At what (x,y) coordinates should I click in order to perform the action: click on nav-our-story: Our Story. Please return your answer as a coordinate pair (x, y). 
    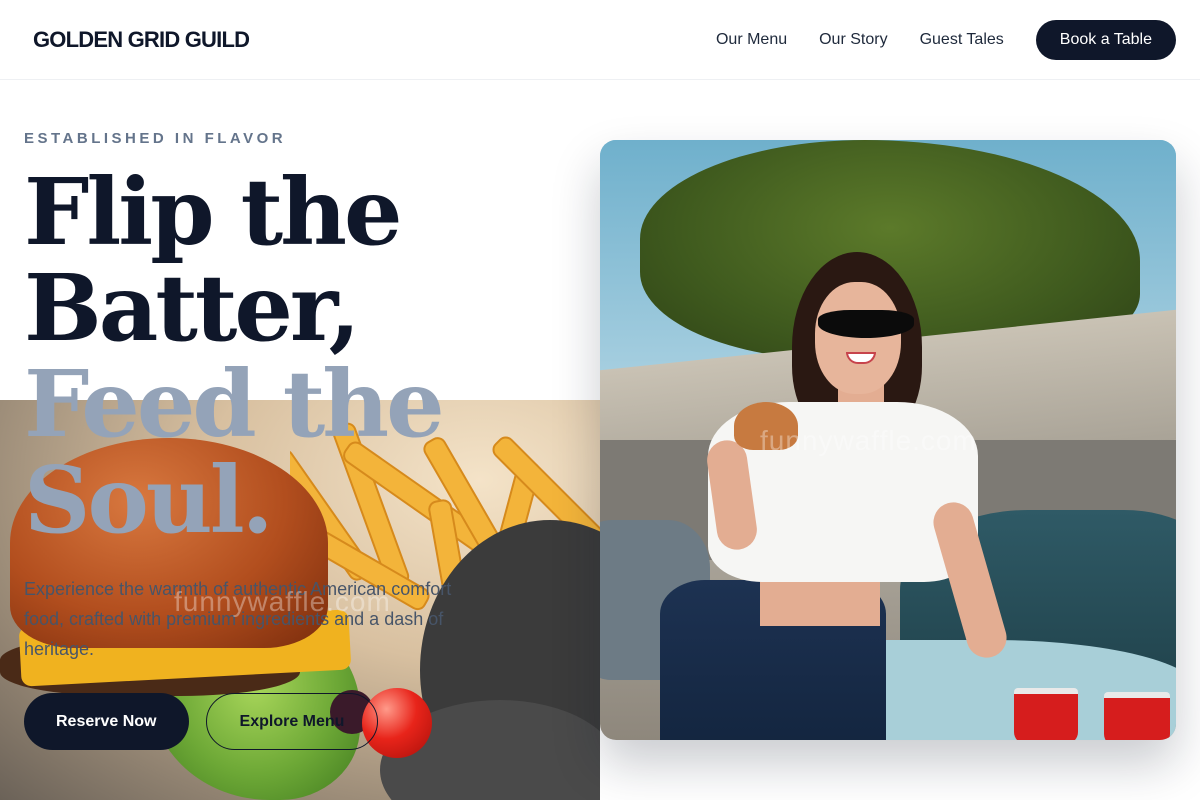
    Looking at the image, I should click on (853, 40).